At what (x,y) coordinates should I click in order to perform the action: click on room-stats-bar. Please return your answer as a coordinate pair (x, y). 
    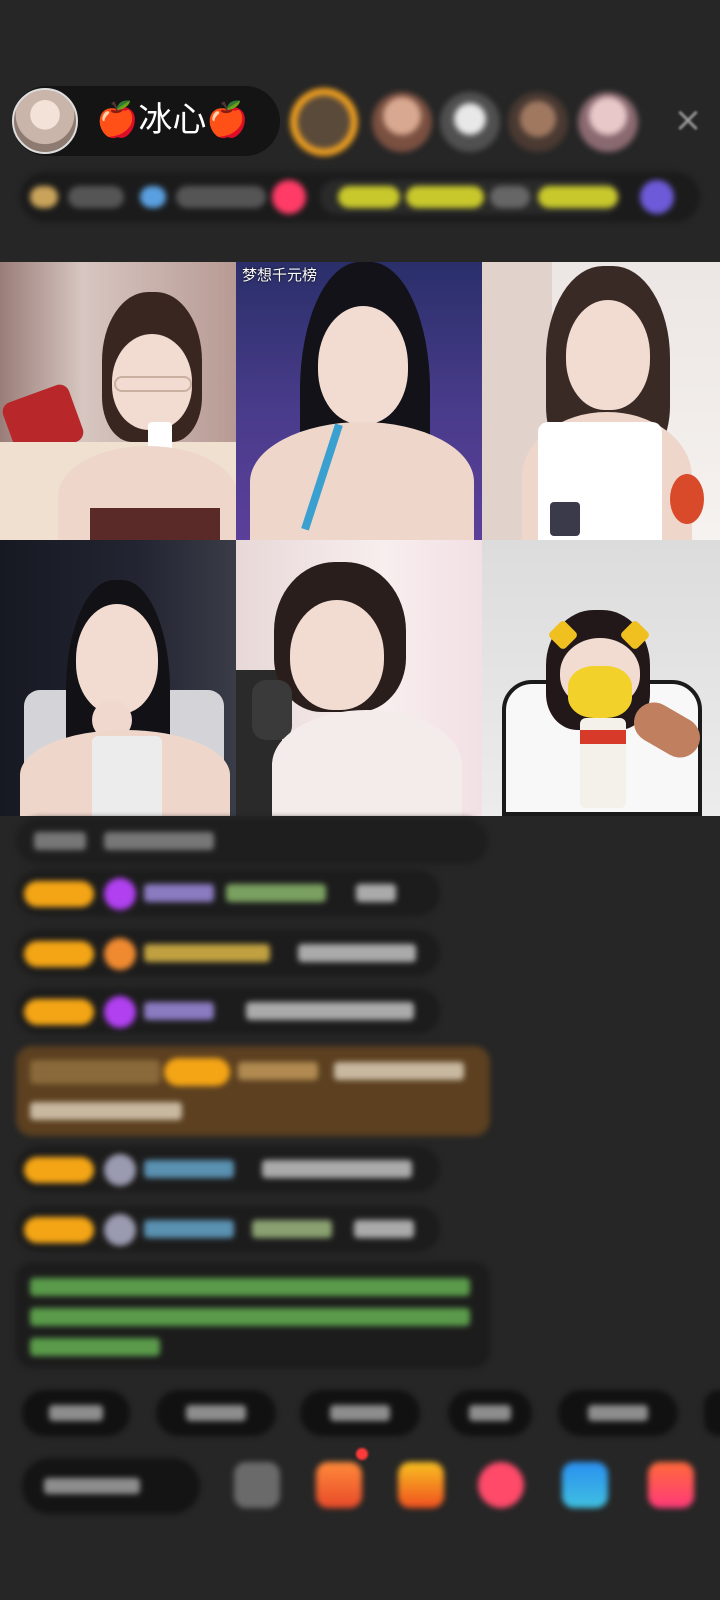
    Looking at the image, I should click on (360, 197).